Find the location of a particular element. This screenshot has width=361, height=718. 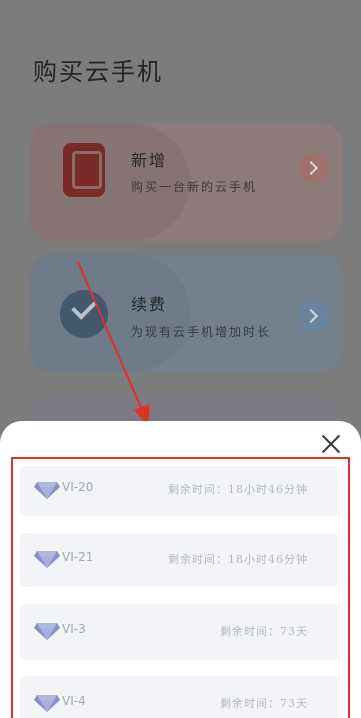

device-name: VI-4 is located at coordinates (74, 701).